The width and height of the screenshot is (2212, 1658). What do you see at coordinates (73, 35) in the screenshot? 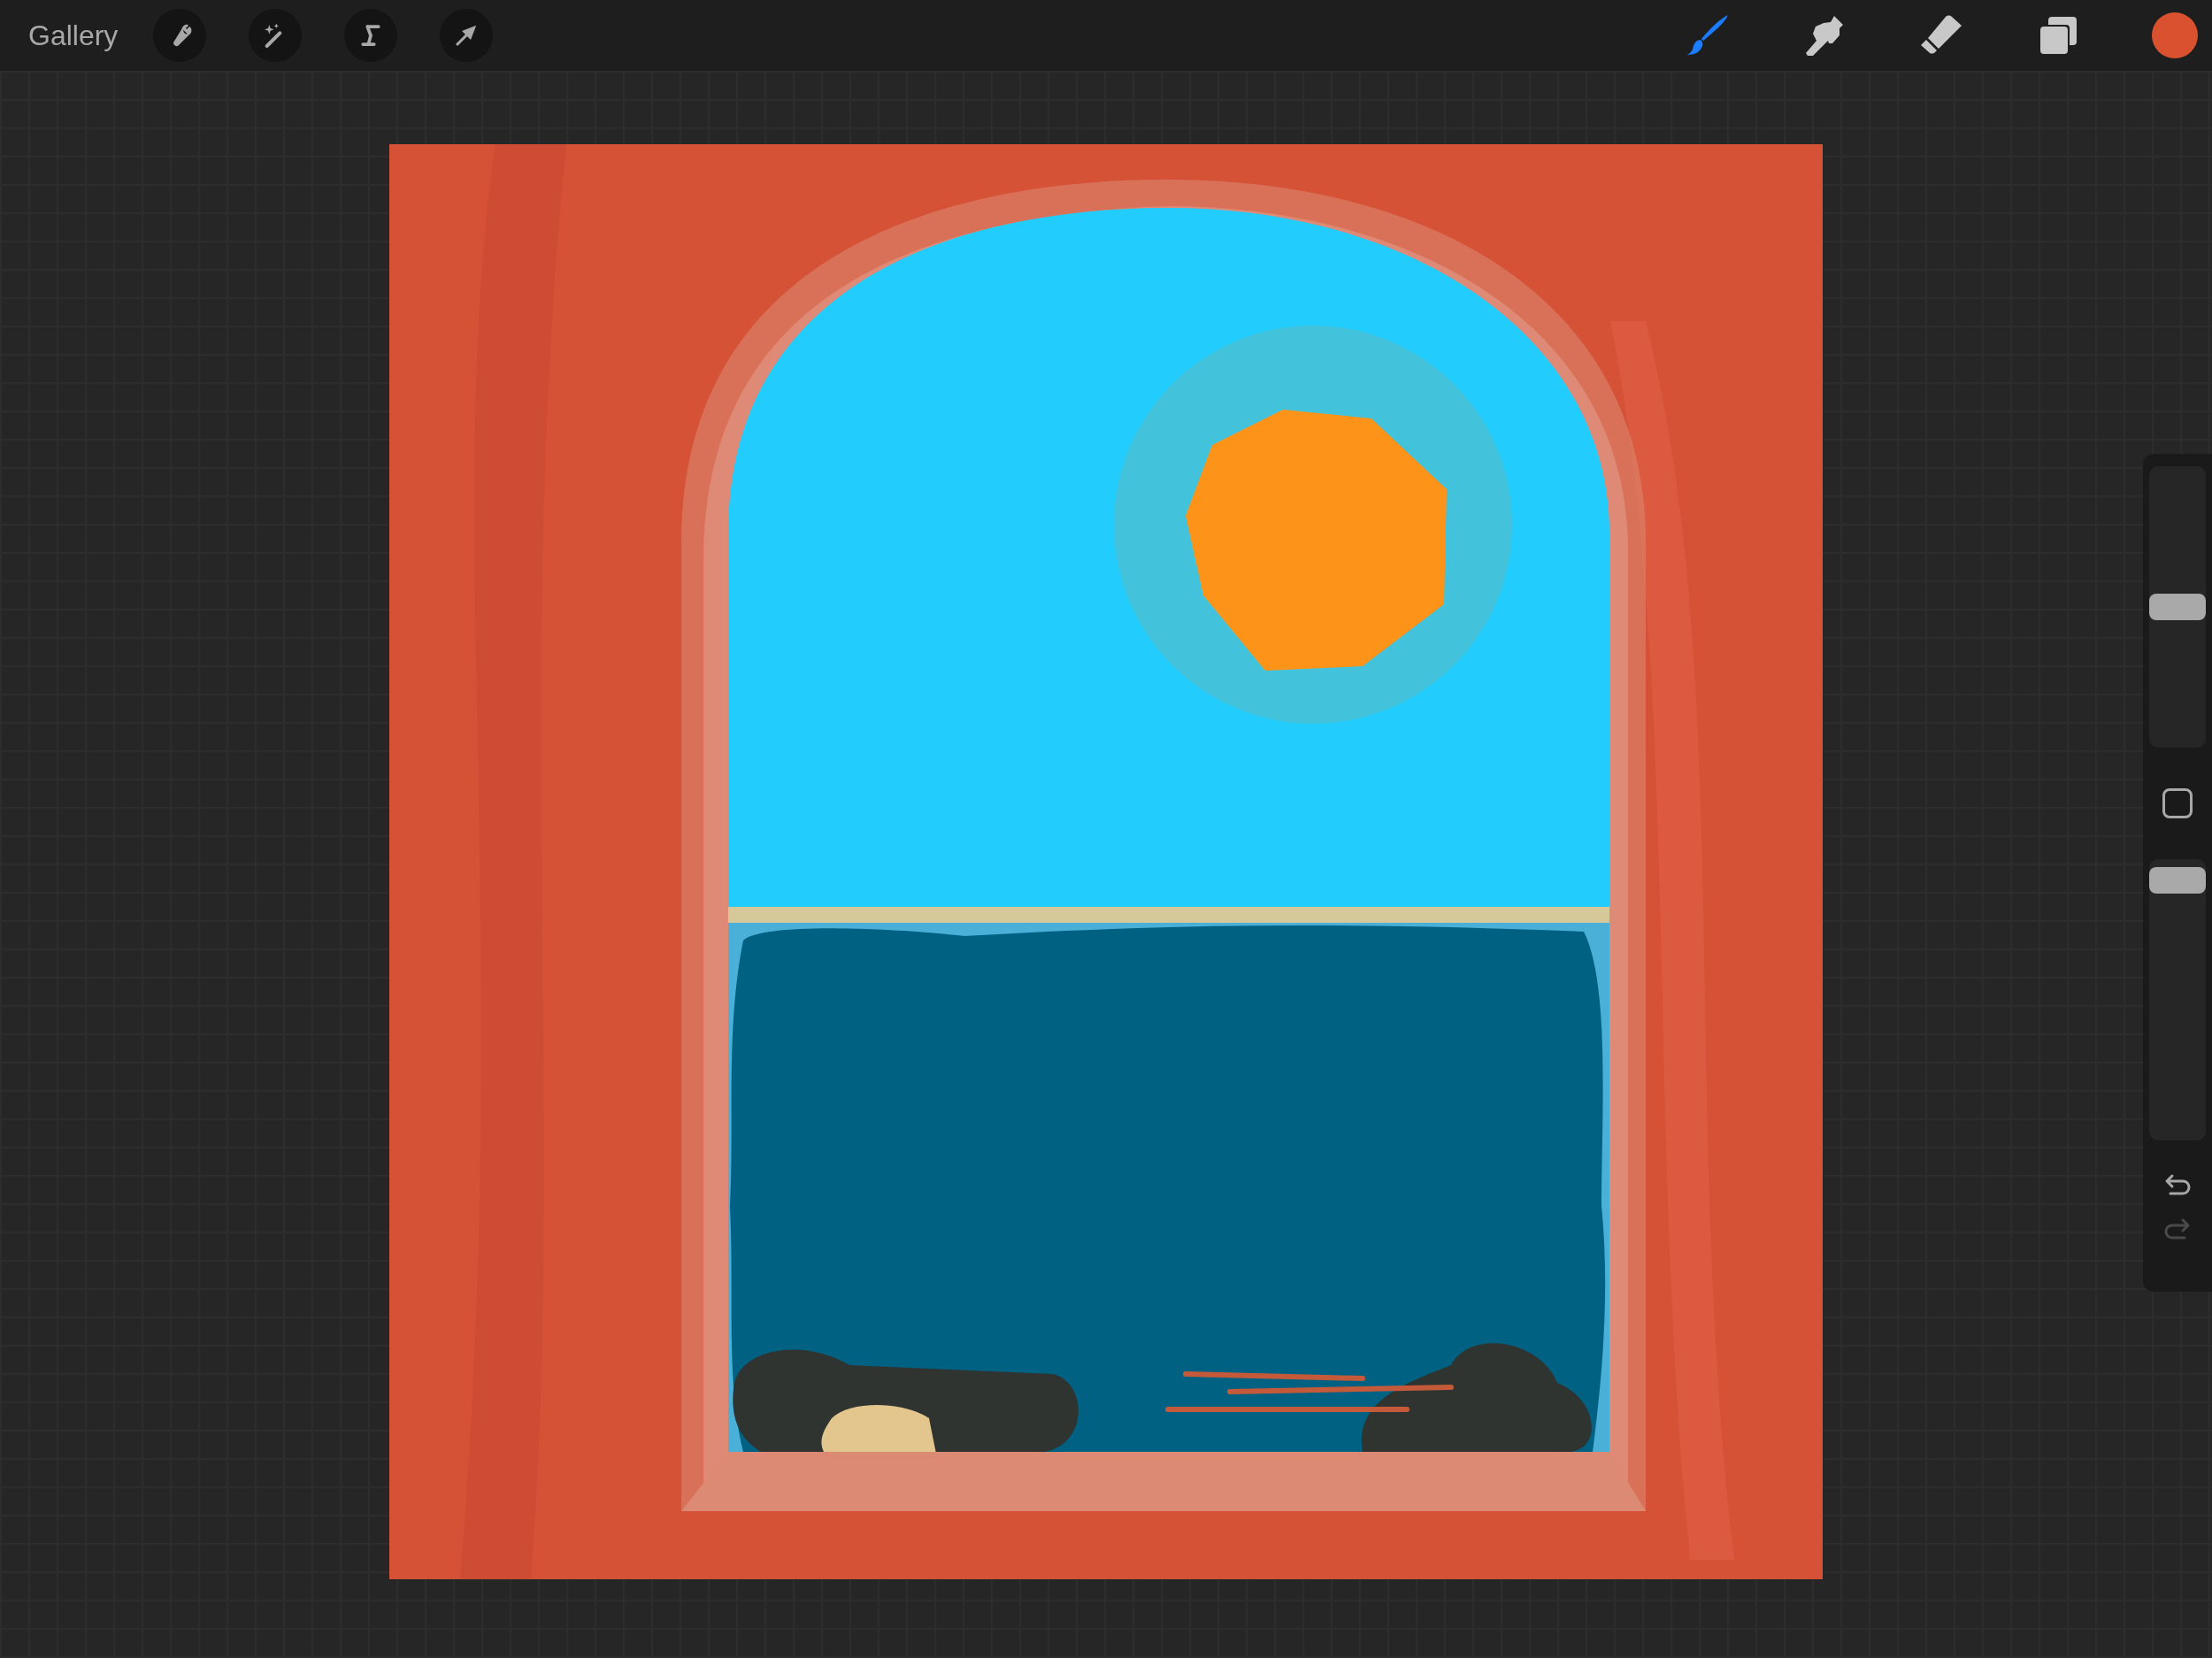
I see `gallery-button: Gallery` at bounding box center [73, 35].